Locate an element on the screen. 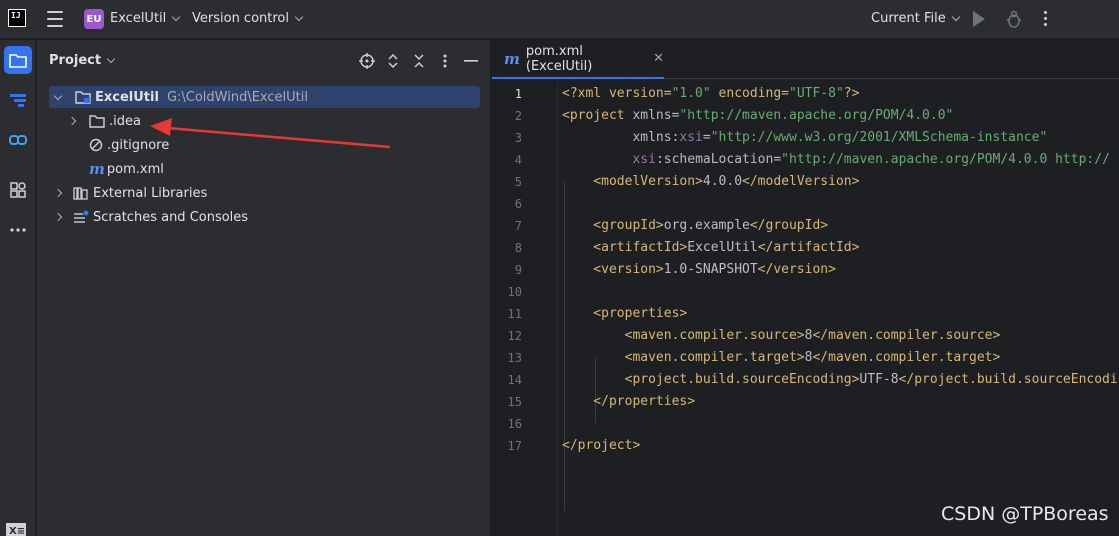 The width and height of the screenshot is (1119, 536). tree-item-path: G:\ColdWind\ExcelUtil is located at coordinates (237, 97).